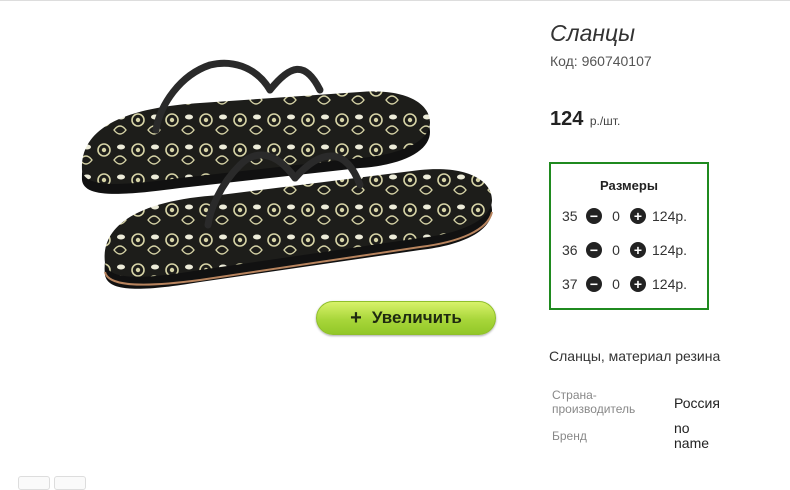 This screenshot has width=790, height=490. I want to click on price-unit: р./шт., so click(605, 121).